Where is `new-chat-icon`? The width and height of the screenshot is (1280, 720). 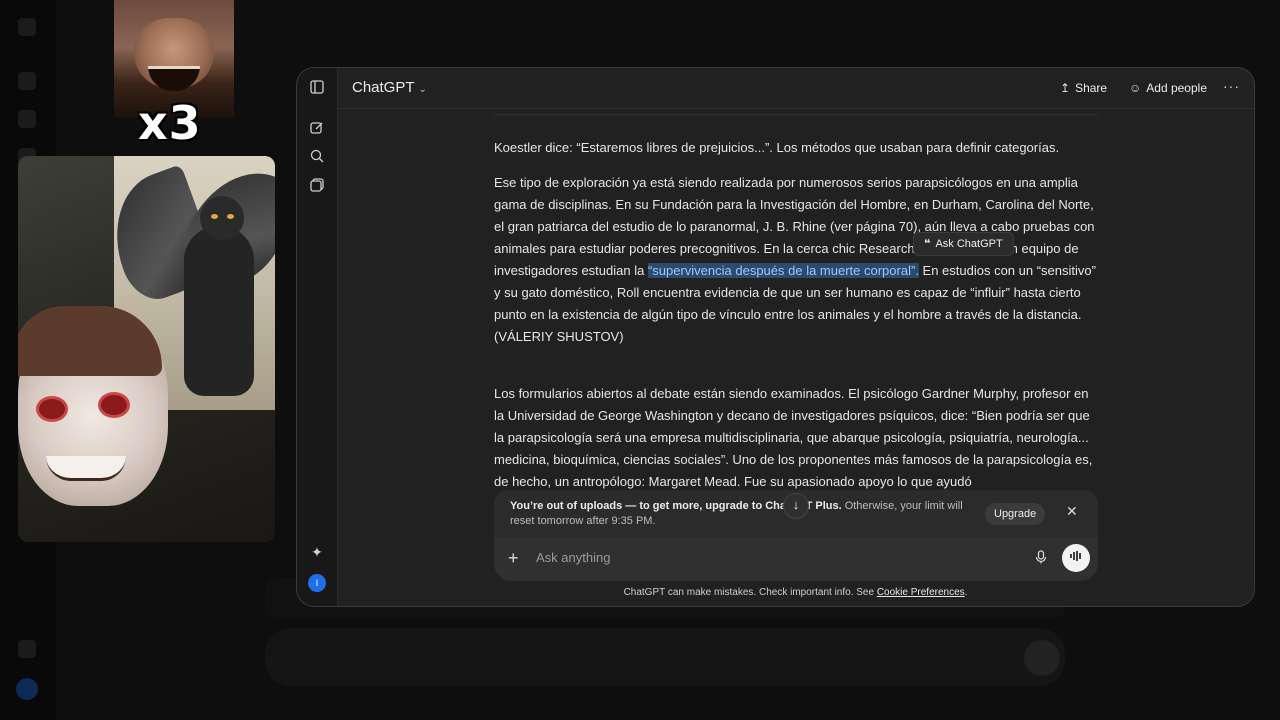
new-chat-icon is located at coordinates (317, 129).